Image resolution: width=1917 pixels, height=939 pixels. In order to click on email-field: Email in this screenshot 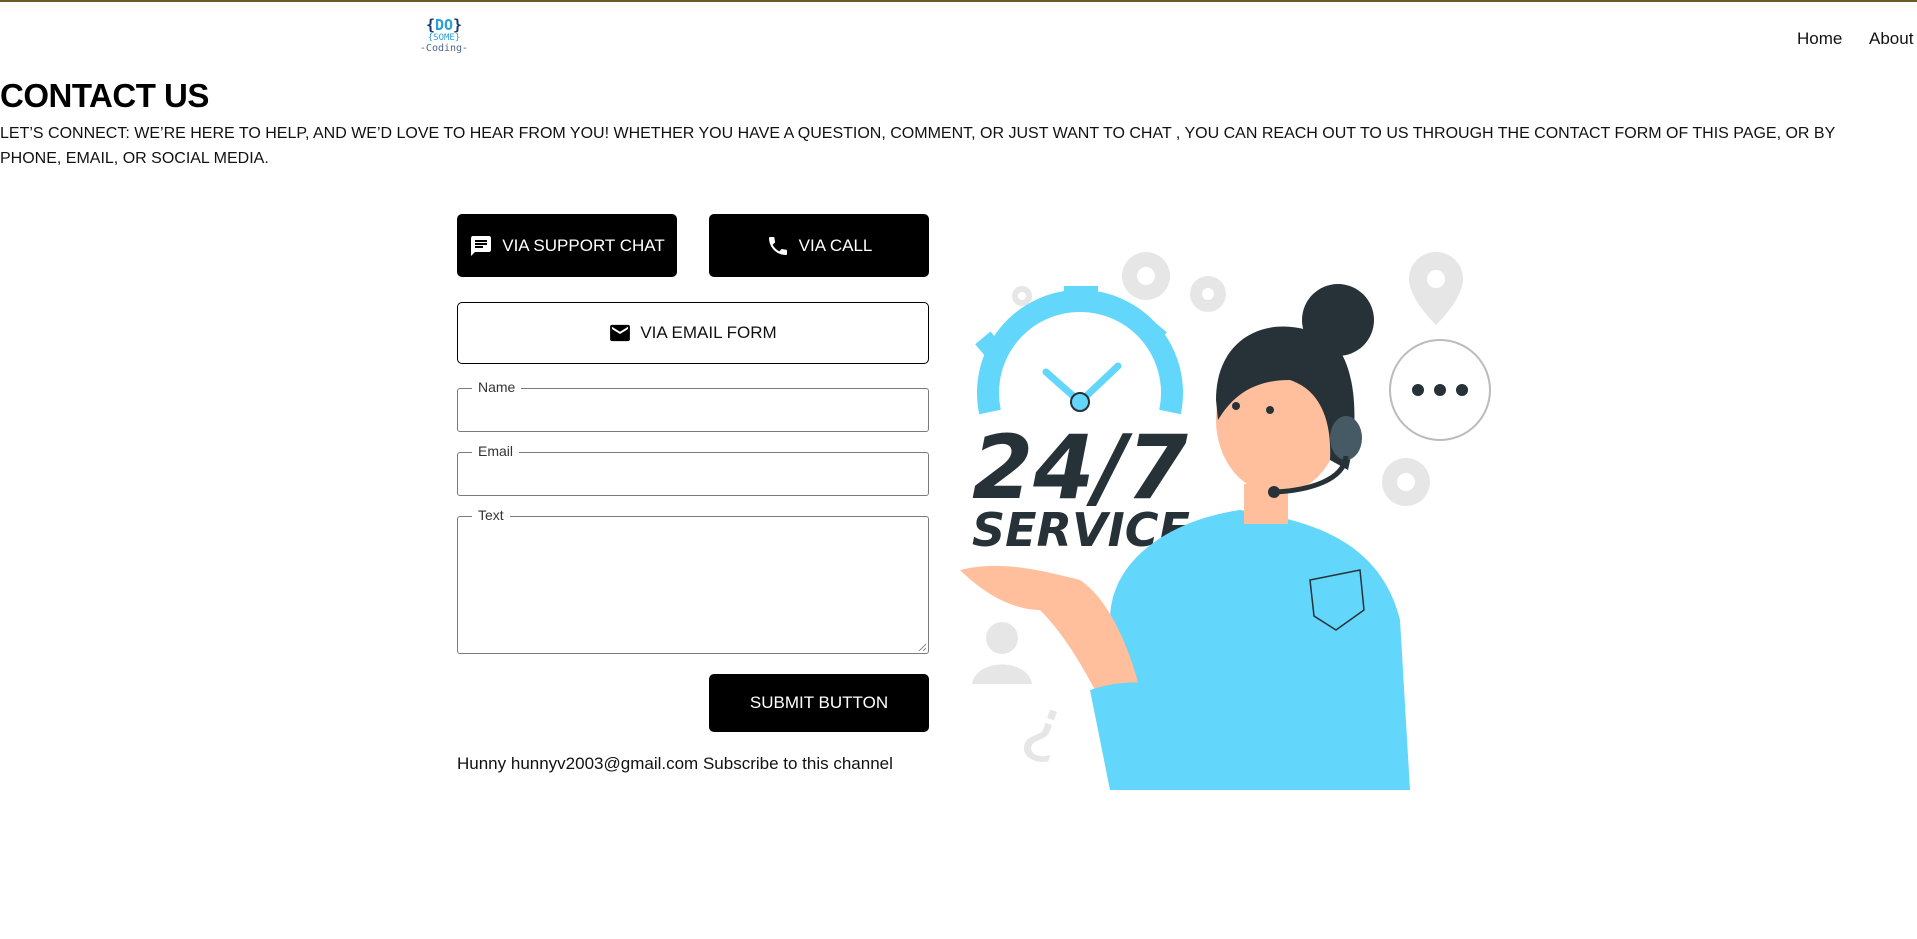, I will do `click(693, 469)`.